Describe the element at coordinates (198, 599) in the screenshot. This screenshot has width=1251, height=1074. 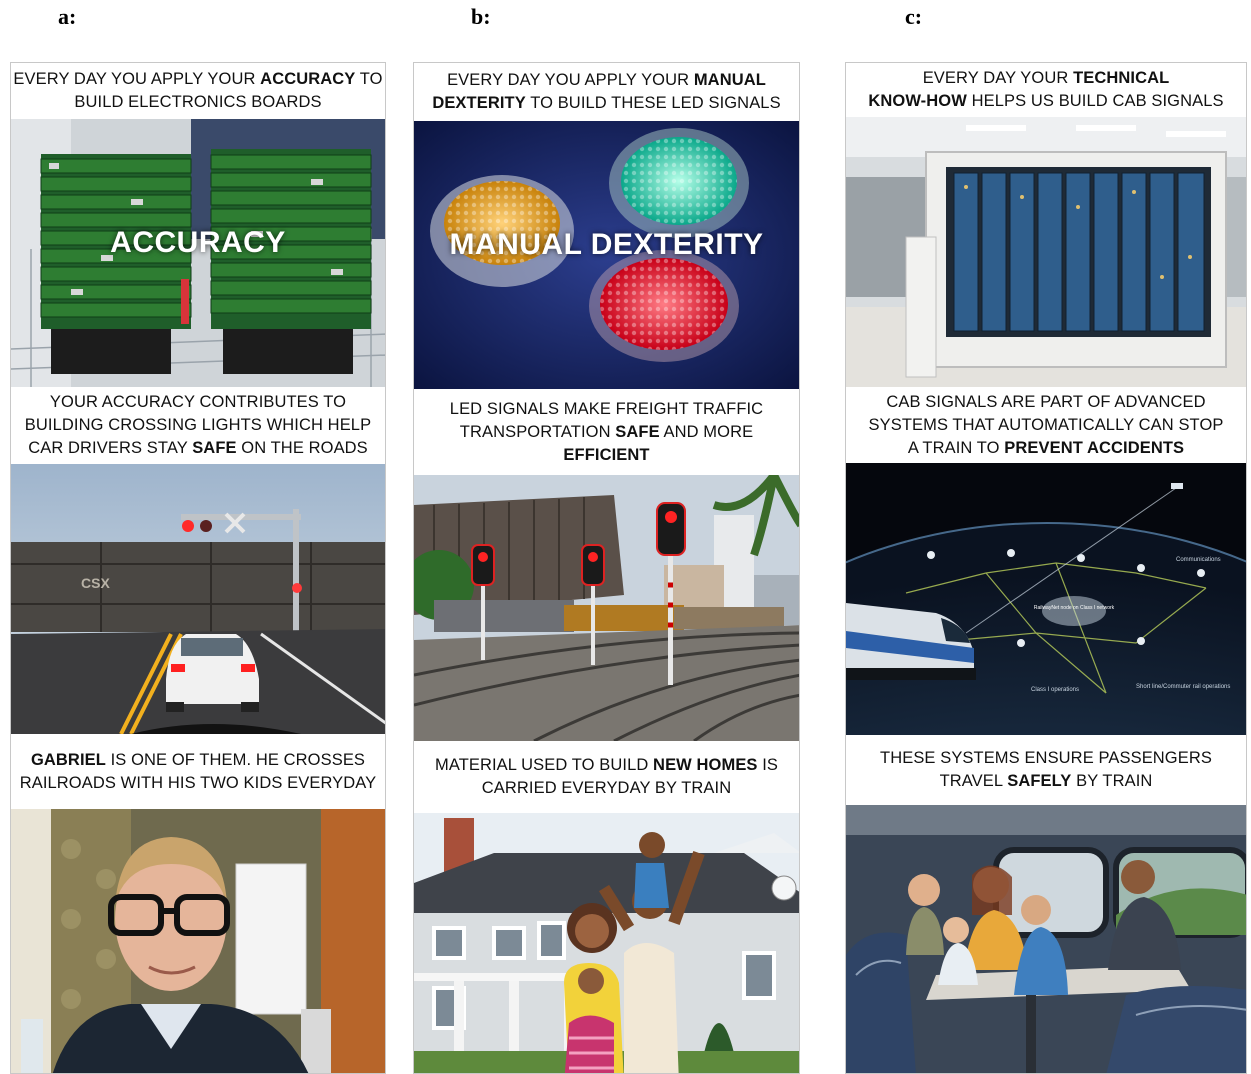
I see `photo-crossing: CSX` at that location.